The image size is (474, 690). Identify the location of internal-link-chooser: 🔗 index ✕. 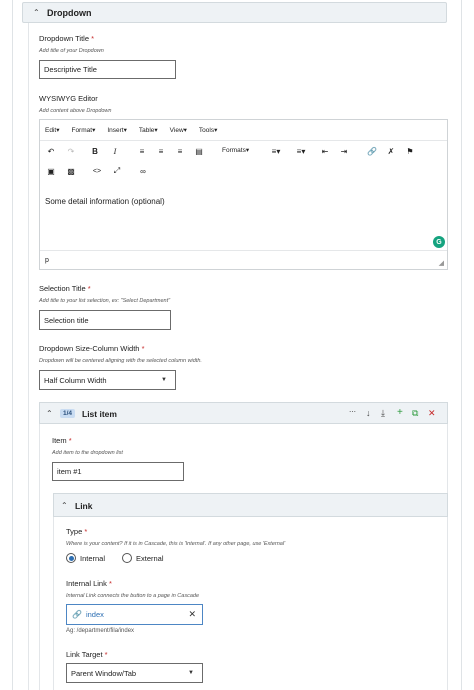
(134, 614).